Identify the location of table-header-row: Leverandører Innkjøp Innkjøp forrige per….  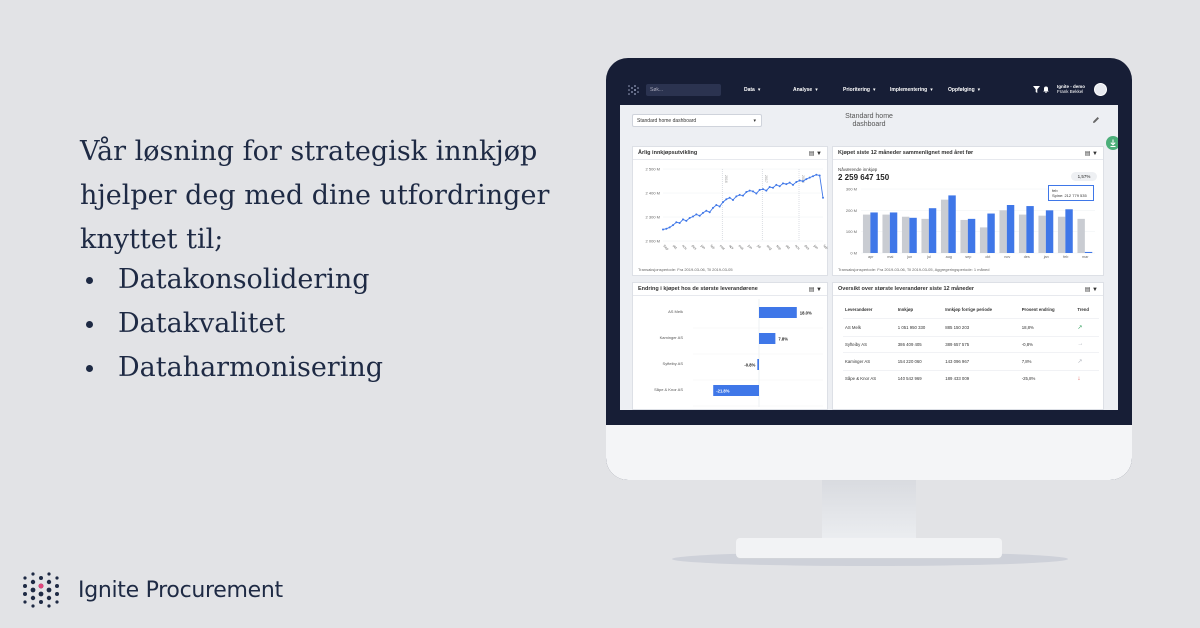
(971, 312).